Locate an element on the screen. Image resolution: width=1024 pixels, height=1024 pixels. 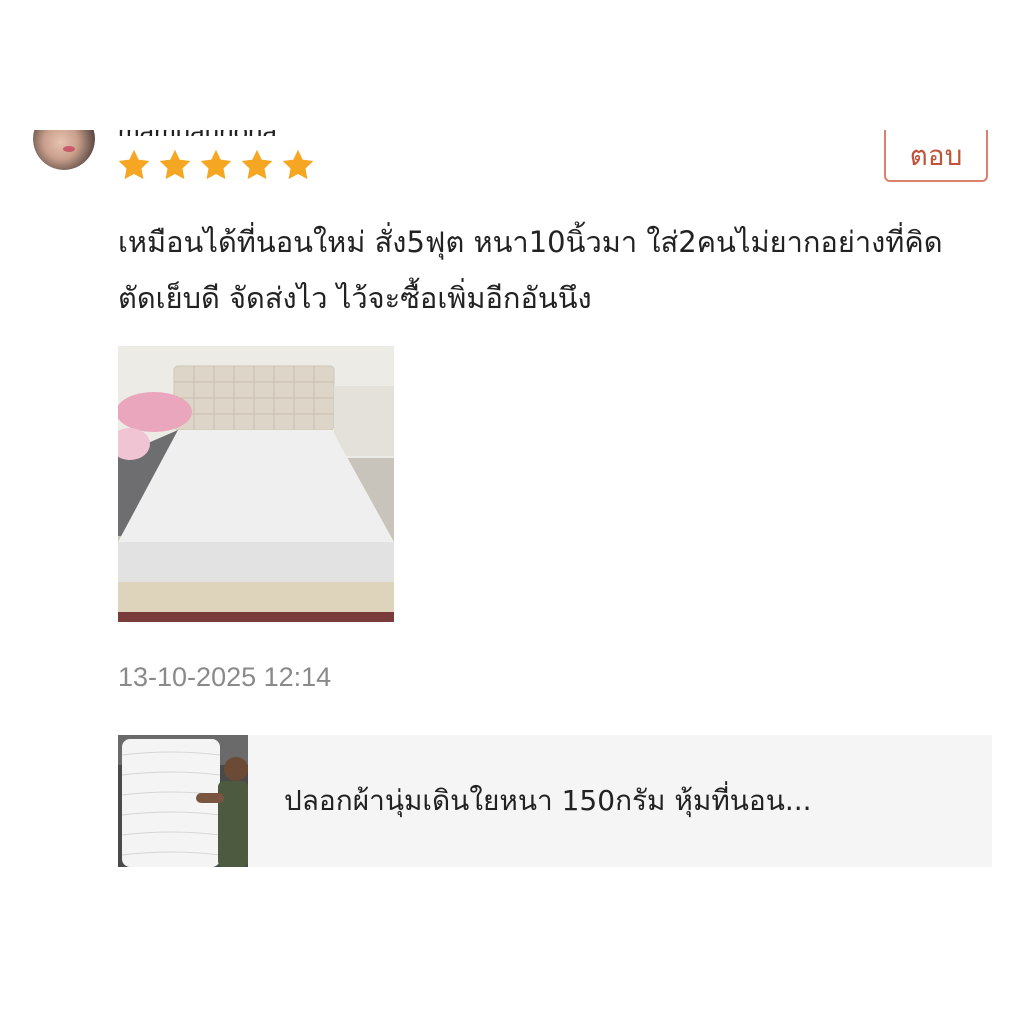
username-clip: mamuauriona is located at coordinates (238, 133).